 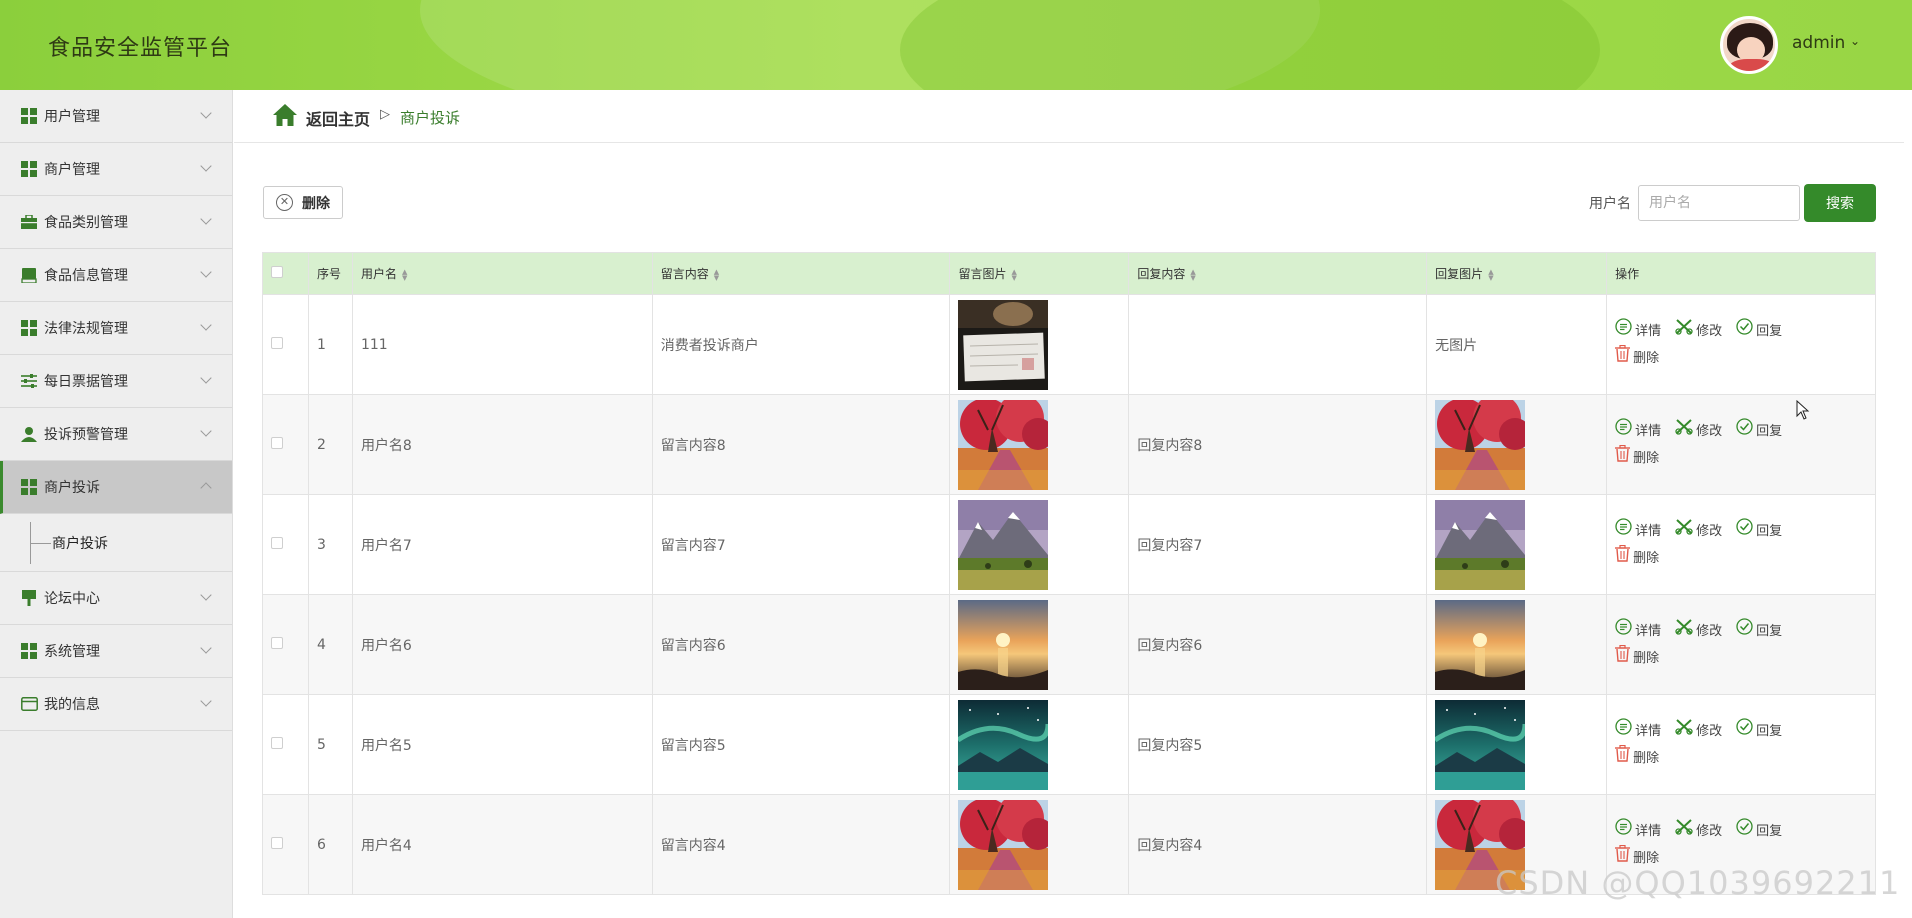 What do you see at coordinates (502, 644) in the screenshot?
I see `cell-username: 用户名6` at bounding box center [502, 644].